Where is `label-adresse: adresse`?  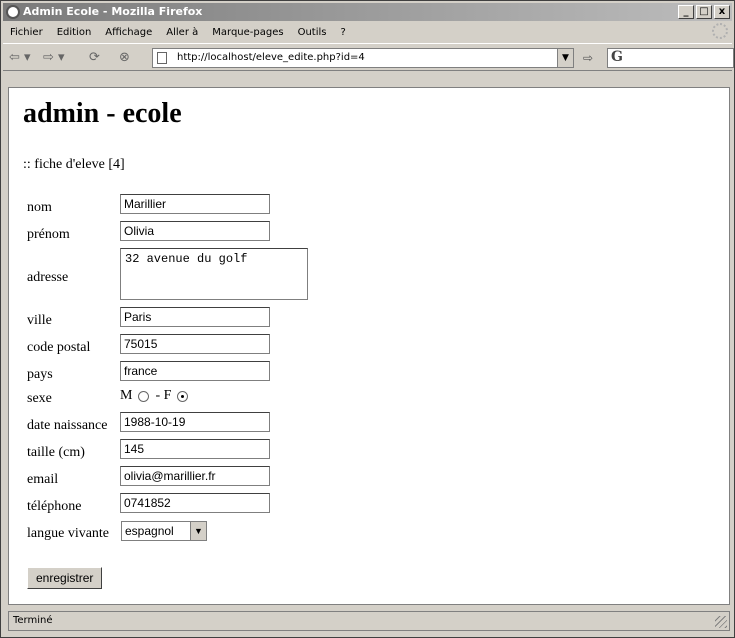
label-adresse: adresse is located at coordinates (48, 277).